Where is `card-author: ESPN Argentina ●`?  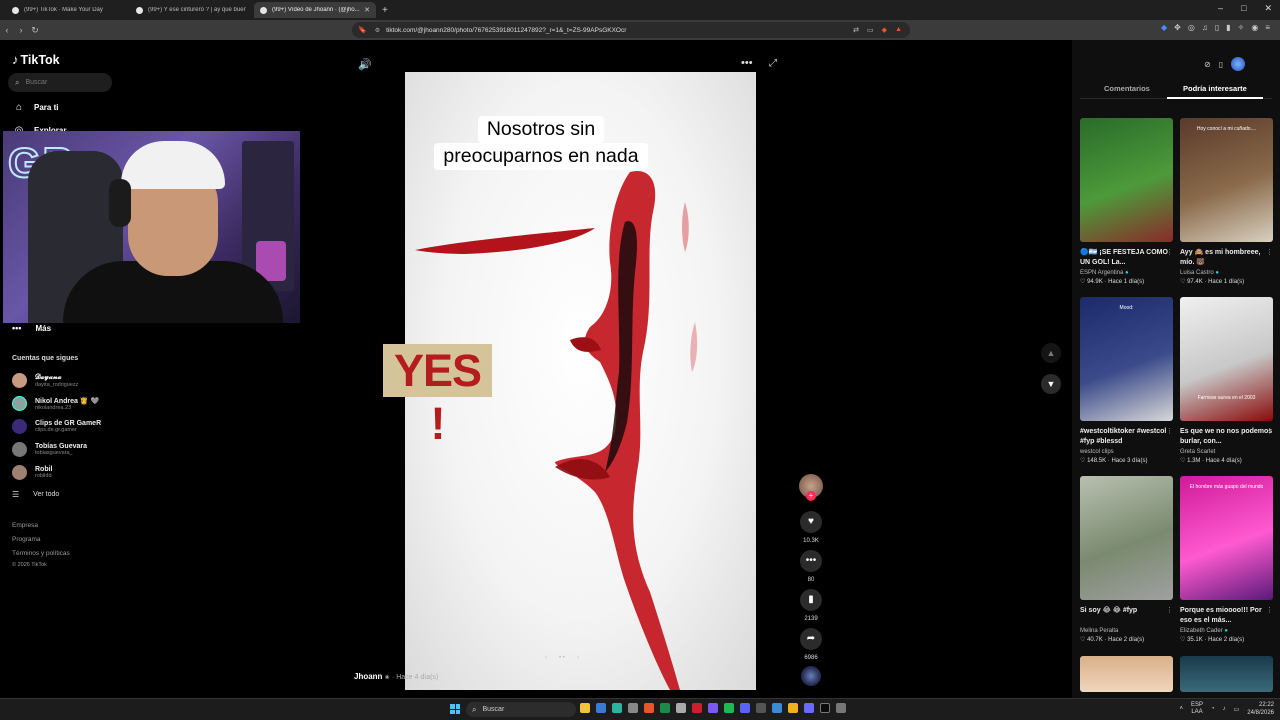
card-author: ESPN Argentina ● is located at coordinates (1126, 273).